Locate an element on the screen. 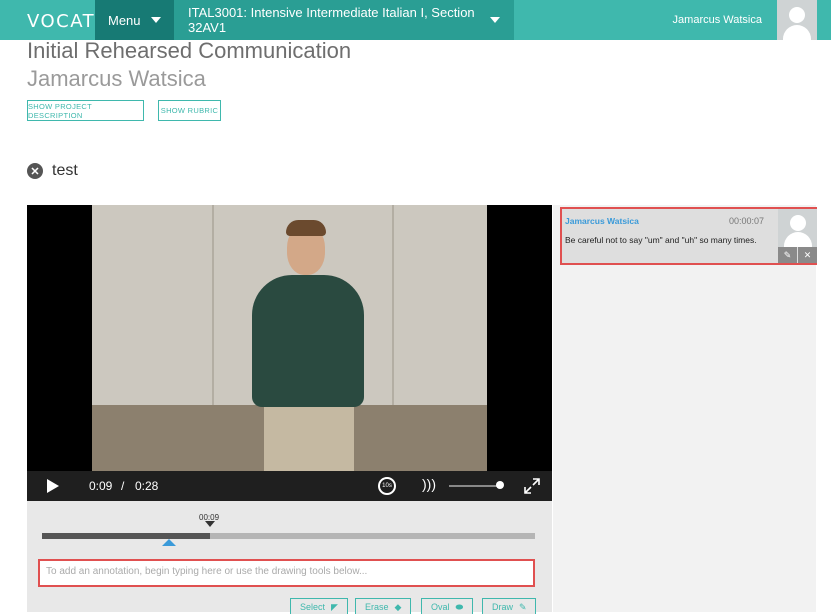  clip-row: ✕ test is located at coordinates (52, 171).